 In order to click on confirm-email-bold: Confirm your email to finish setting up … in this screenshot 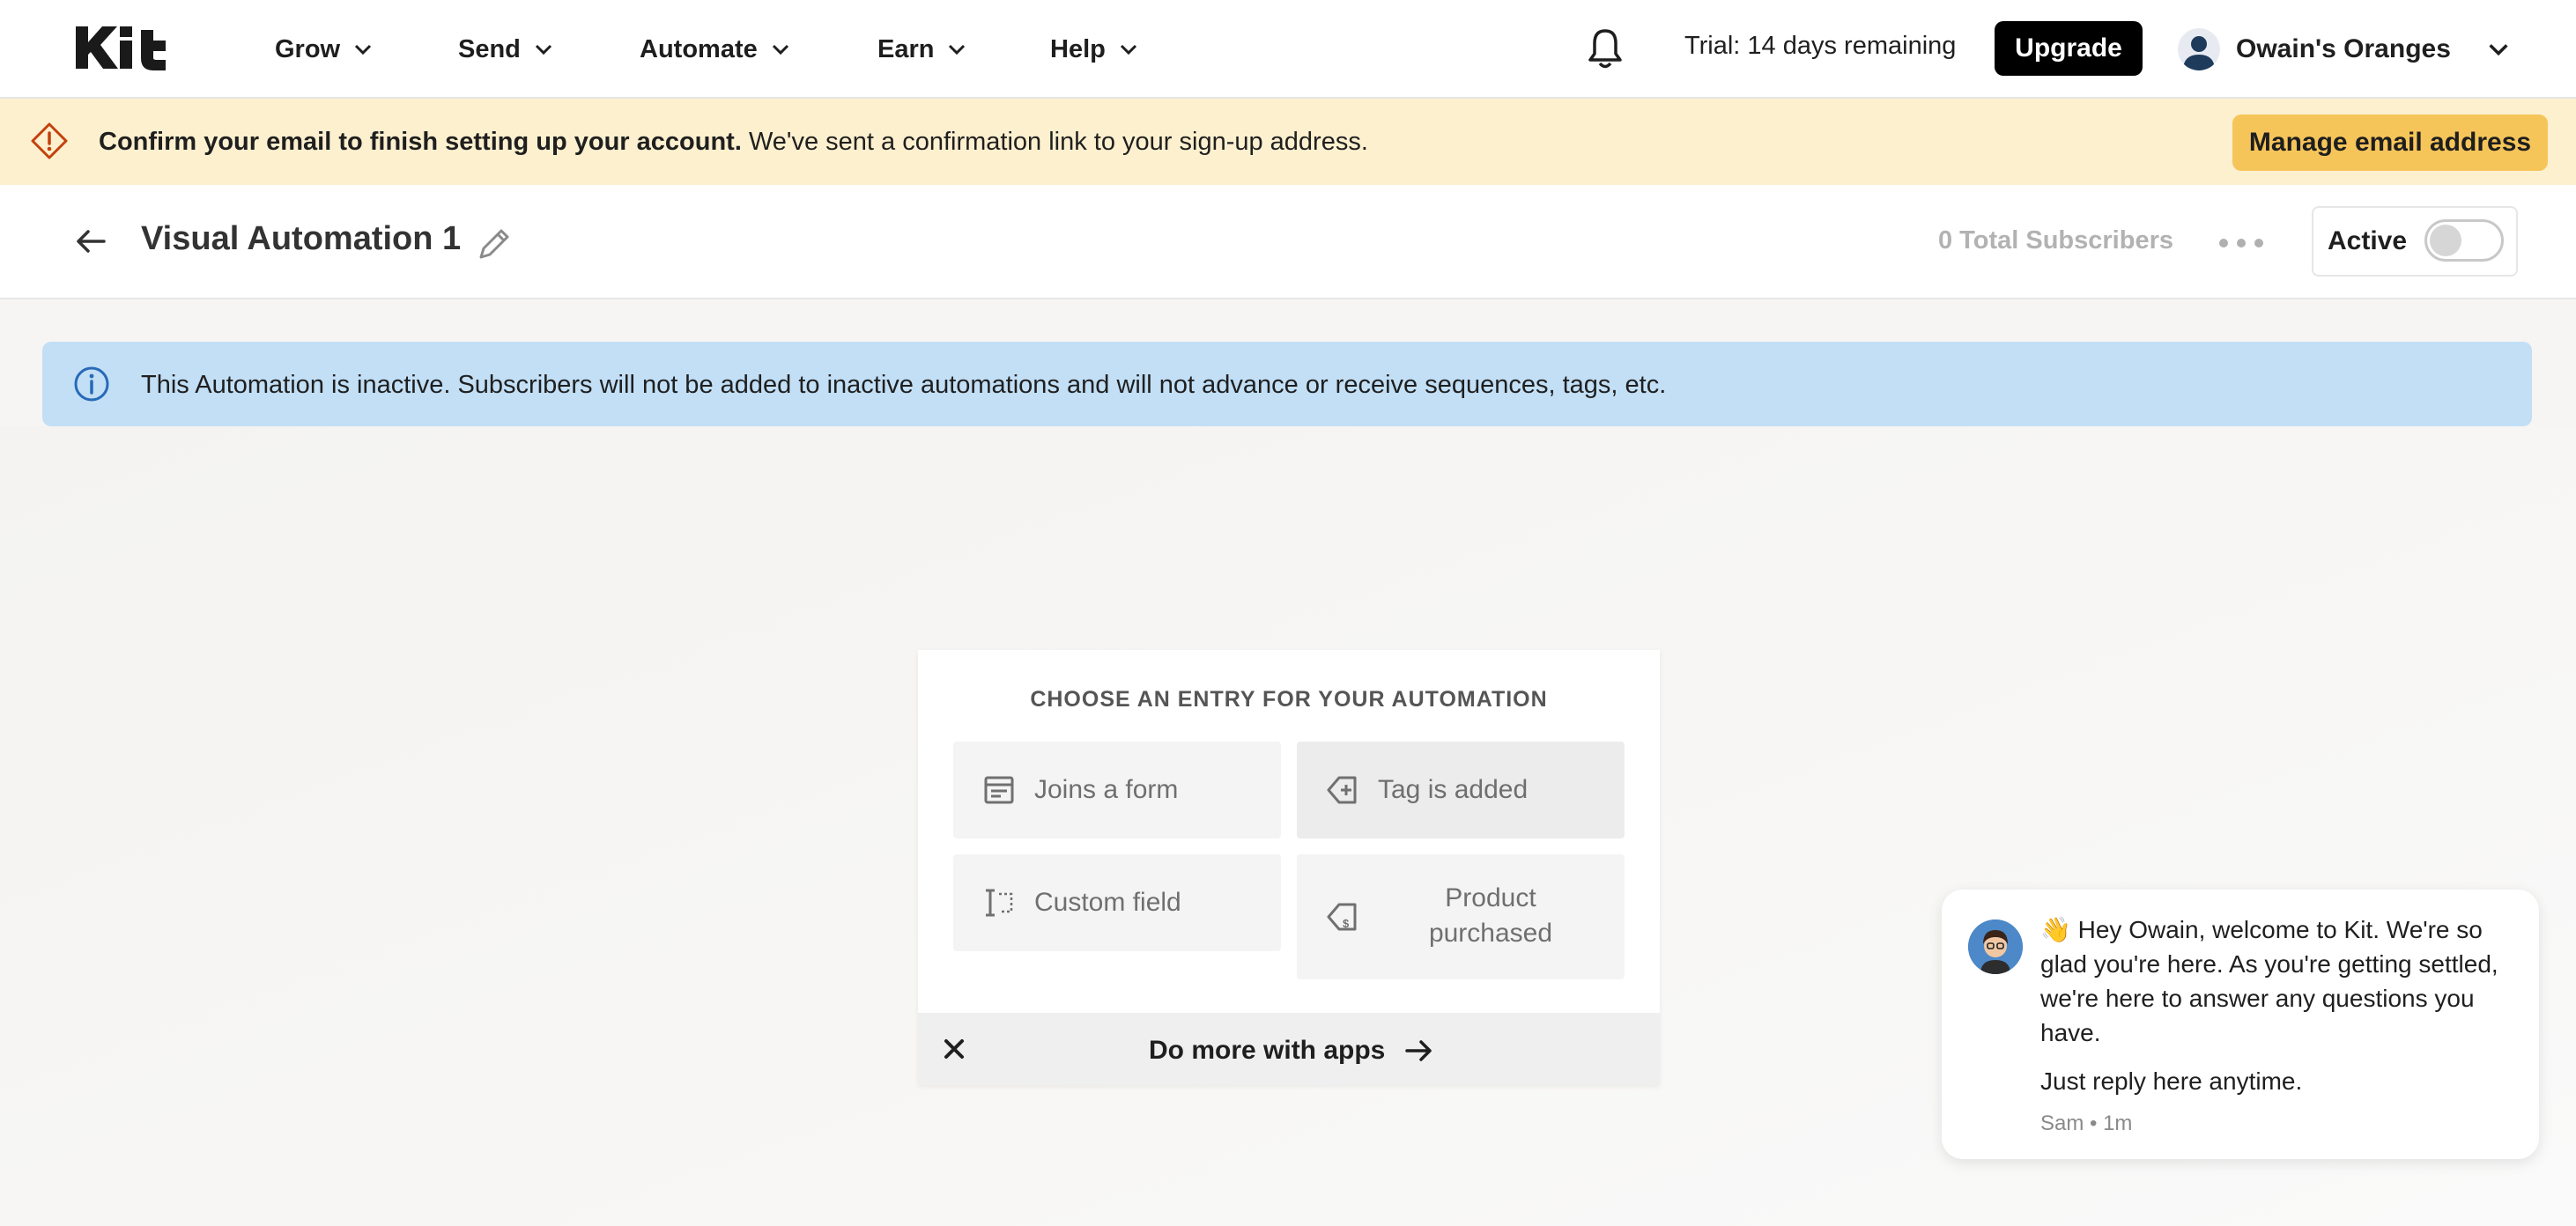, I will do `click(421, 142)`.